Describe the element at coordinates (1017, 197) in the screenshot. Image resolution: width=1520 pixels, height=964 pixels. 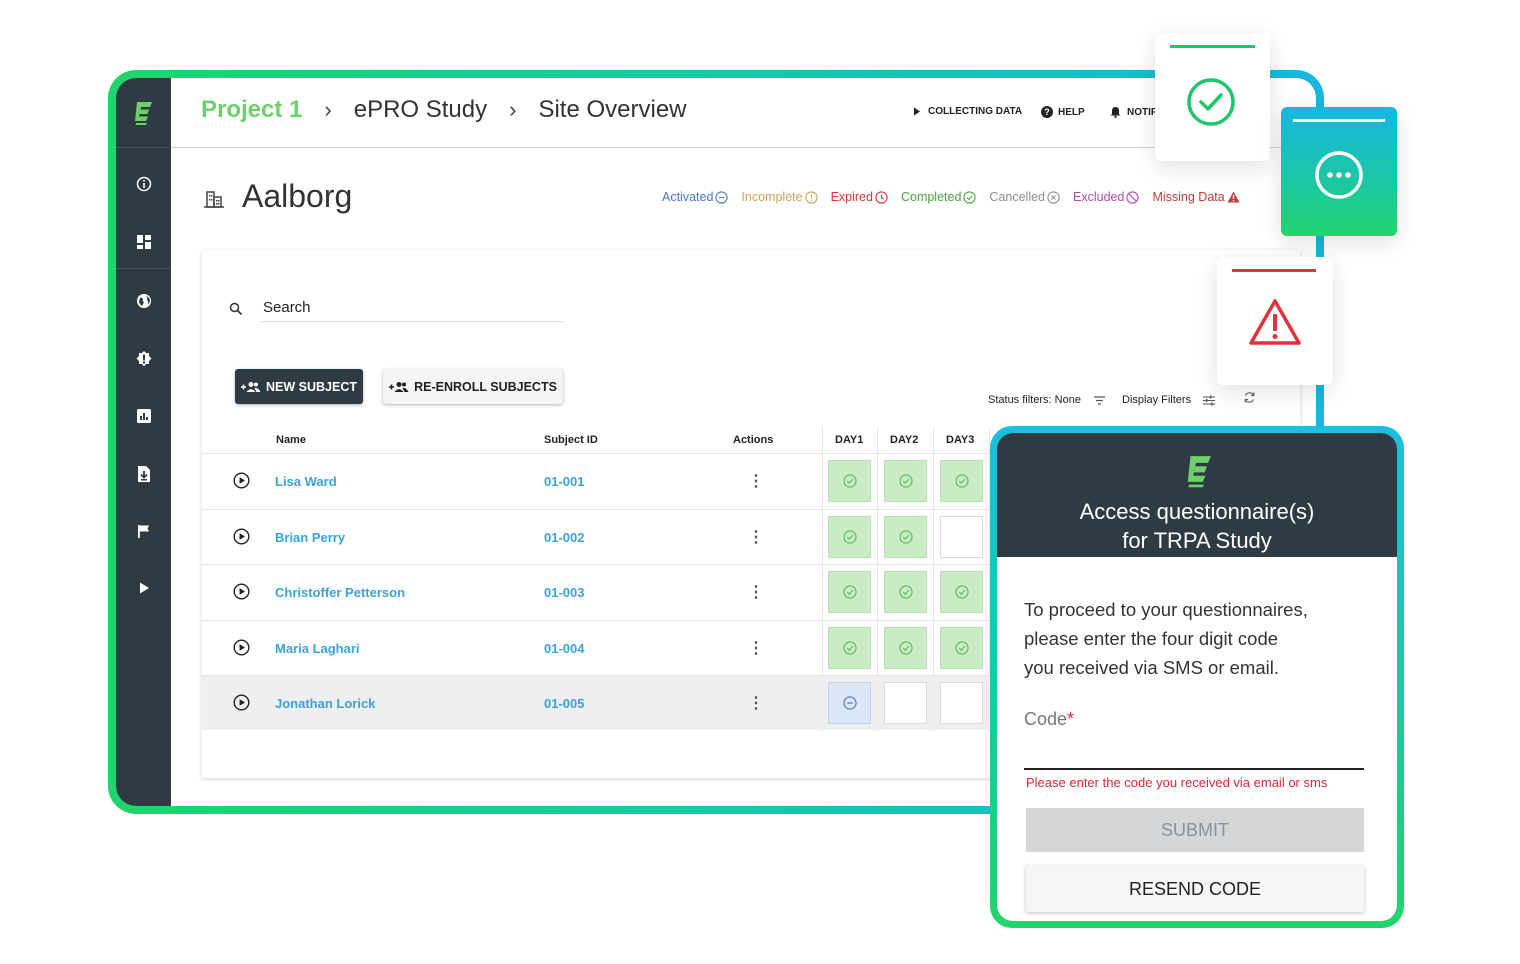
I see `legend-label: Cancelled` at that location.